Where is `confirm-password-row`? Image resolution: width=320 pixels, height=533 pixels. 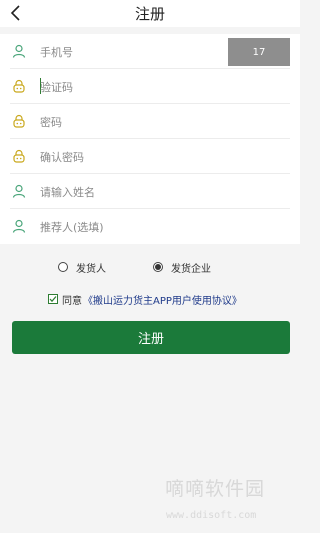 confirm-password-row is located at coordinates (150, 156).